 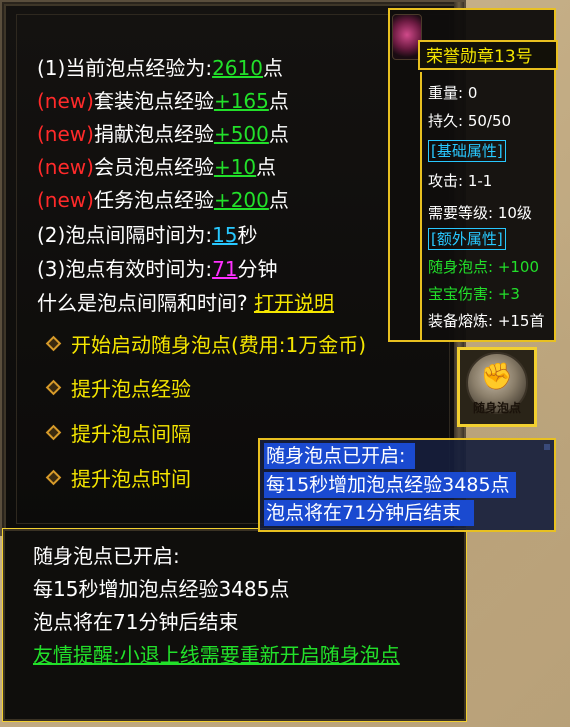 I want to click on interval-label: (2)泡点间隔时间为:, so click(x=125, y=235).